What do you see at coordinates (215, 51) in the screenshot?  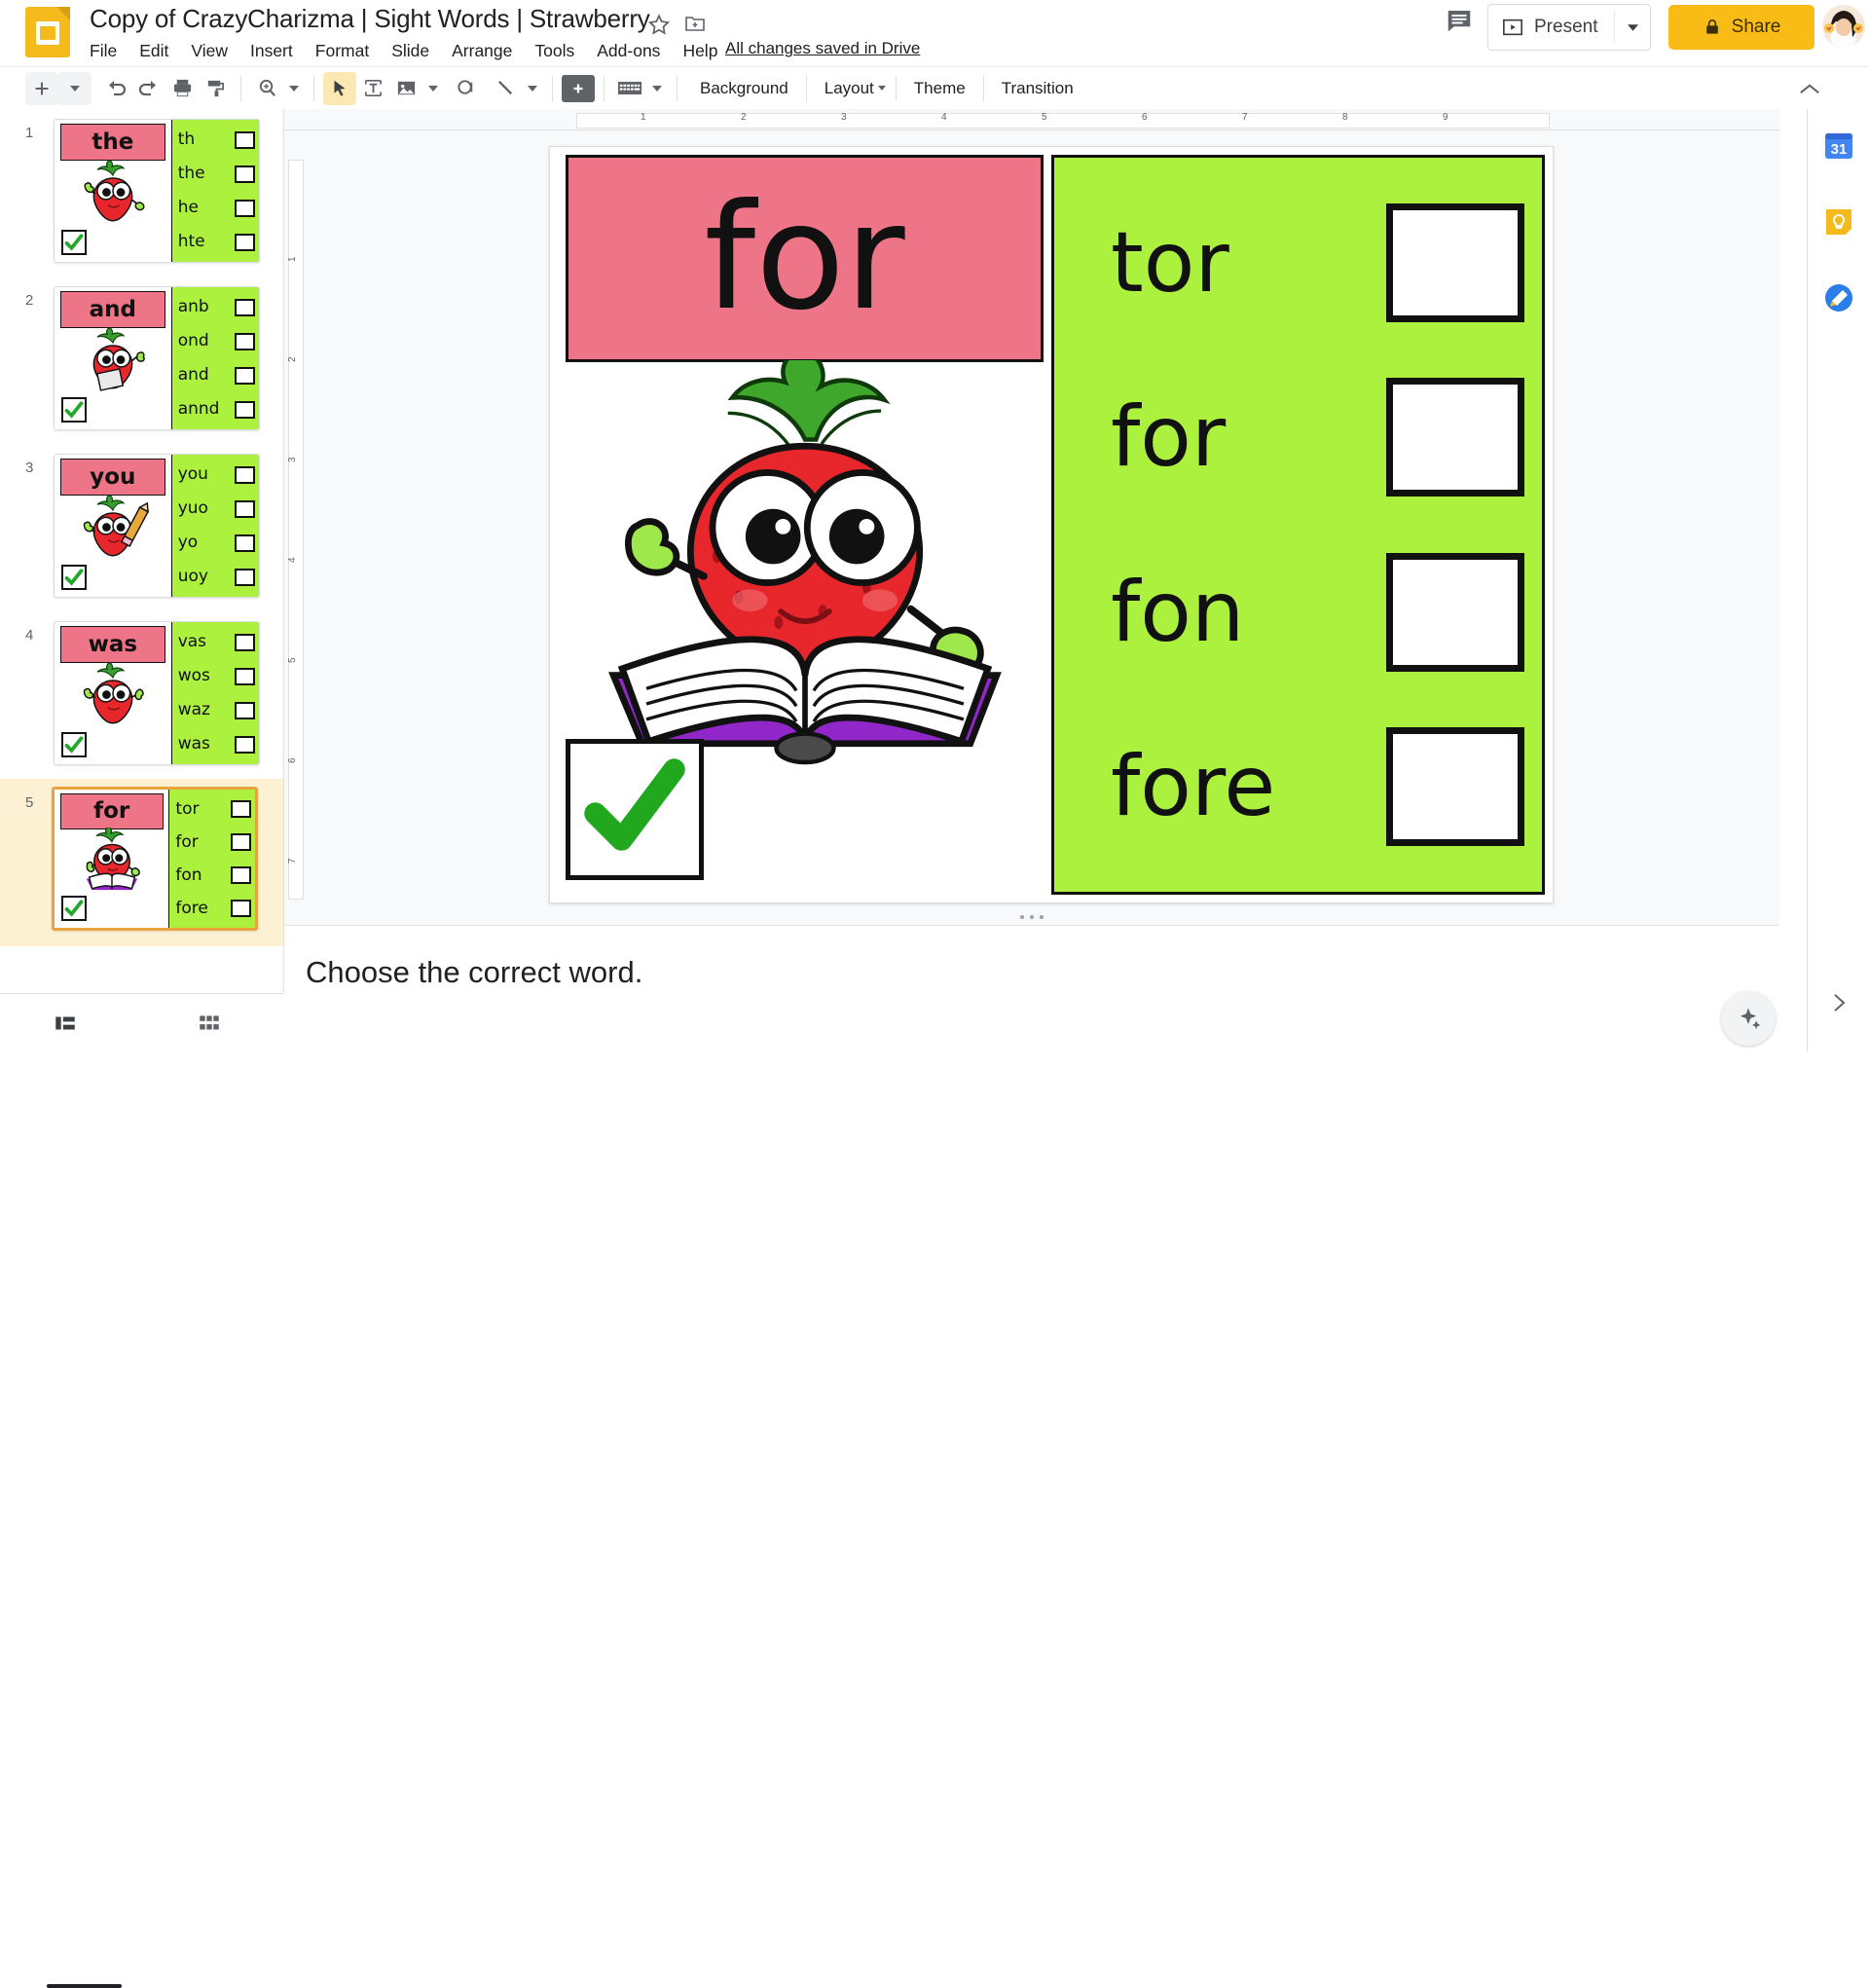 I see `menu-view: View` at bounding box center [215, 51].